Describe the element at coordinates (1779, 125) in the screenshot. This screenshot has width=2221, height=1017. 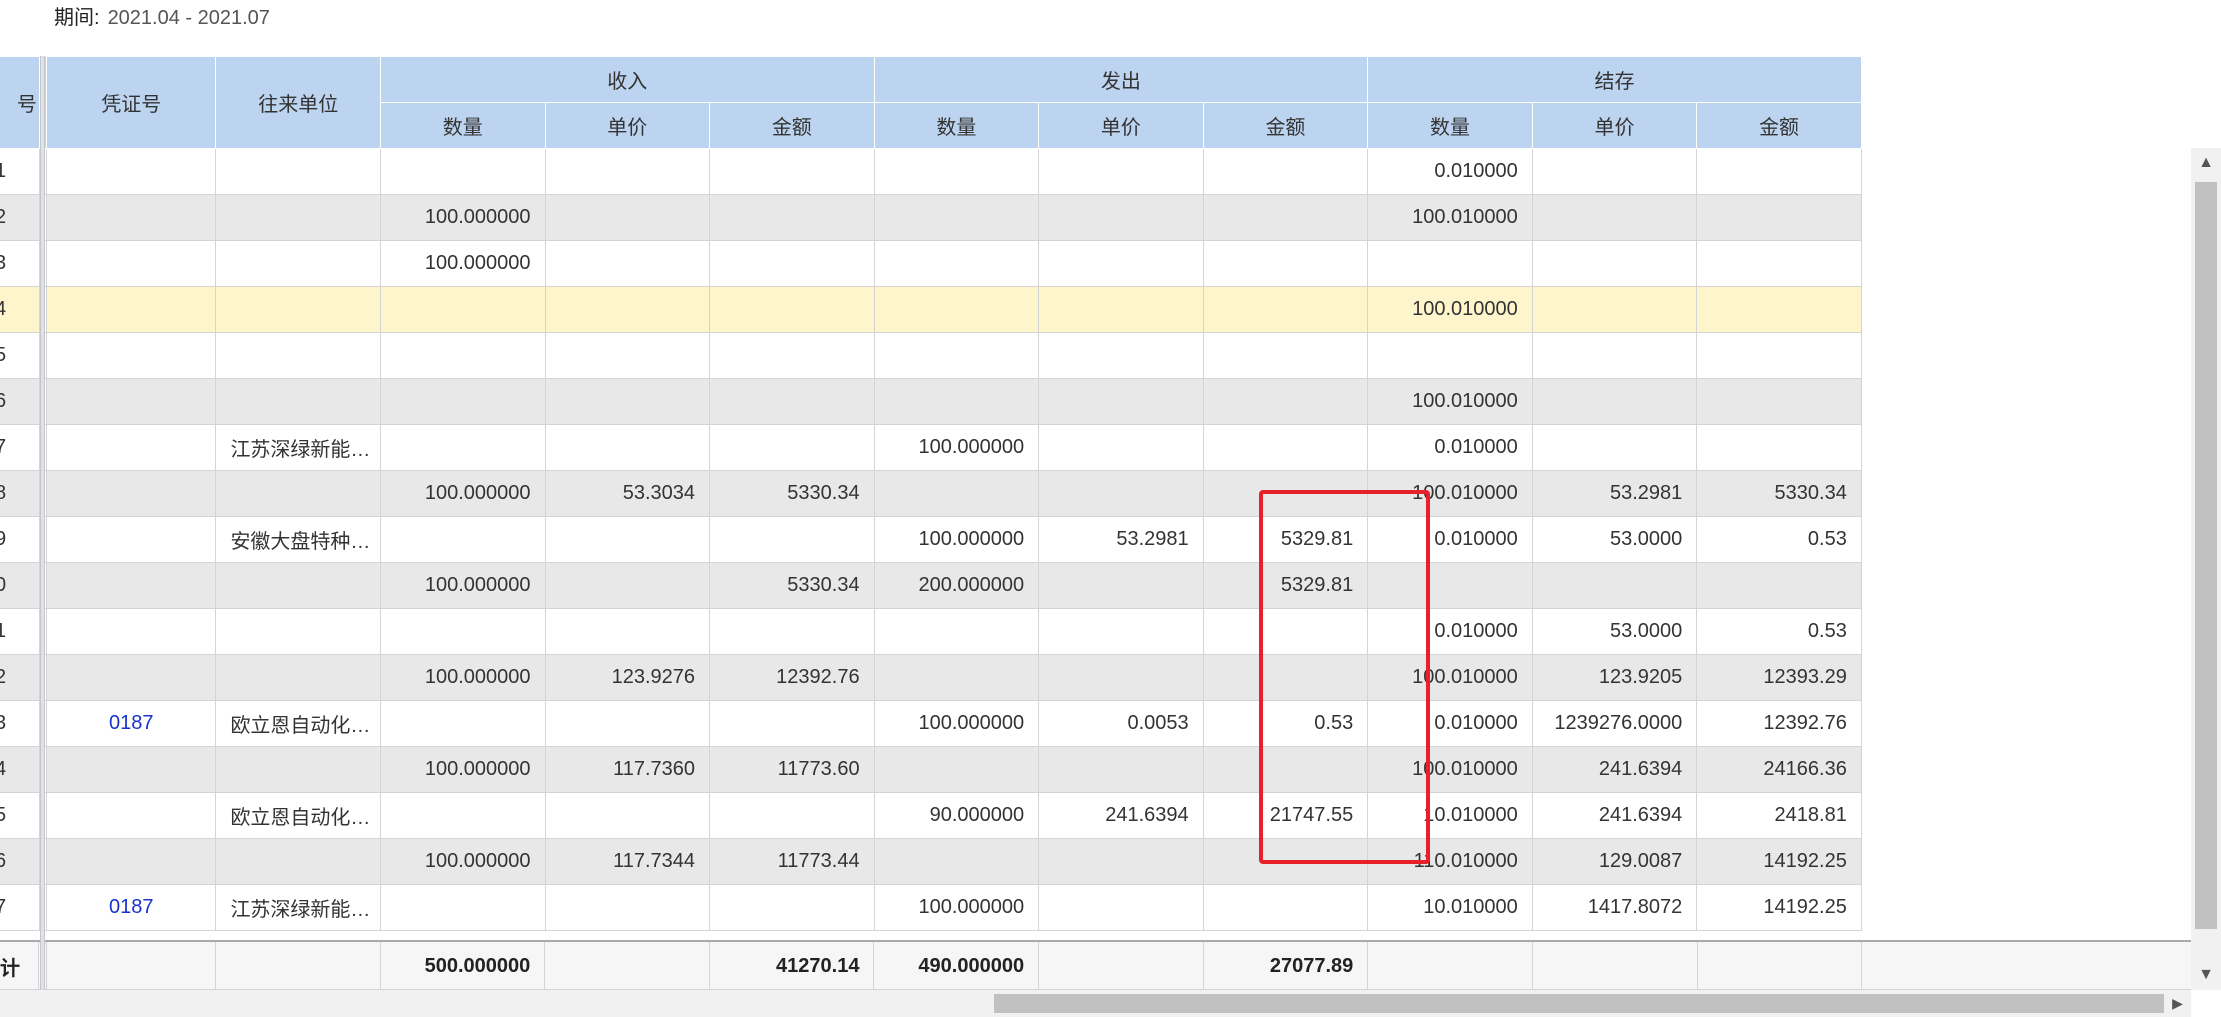
I see `col-header-bal-amount: 金额` at that location.